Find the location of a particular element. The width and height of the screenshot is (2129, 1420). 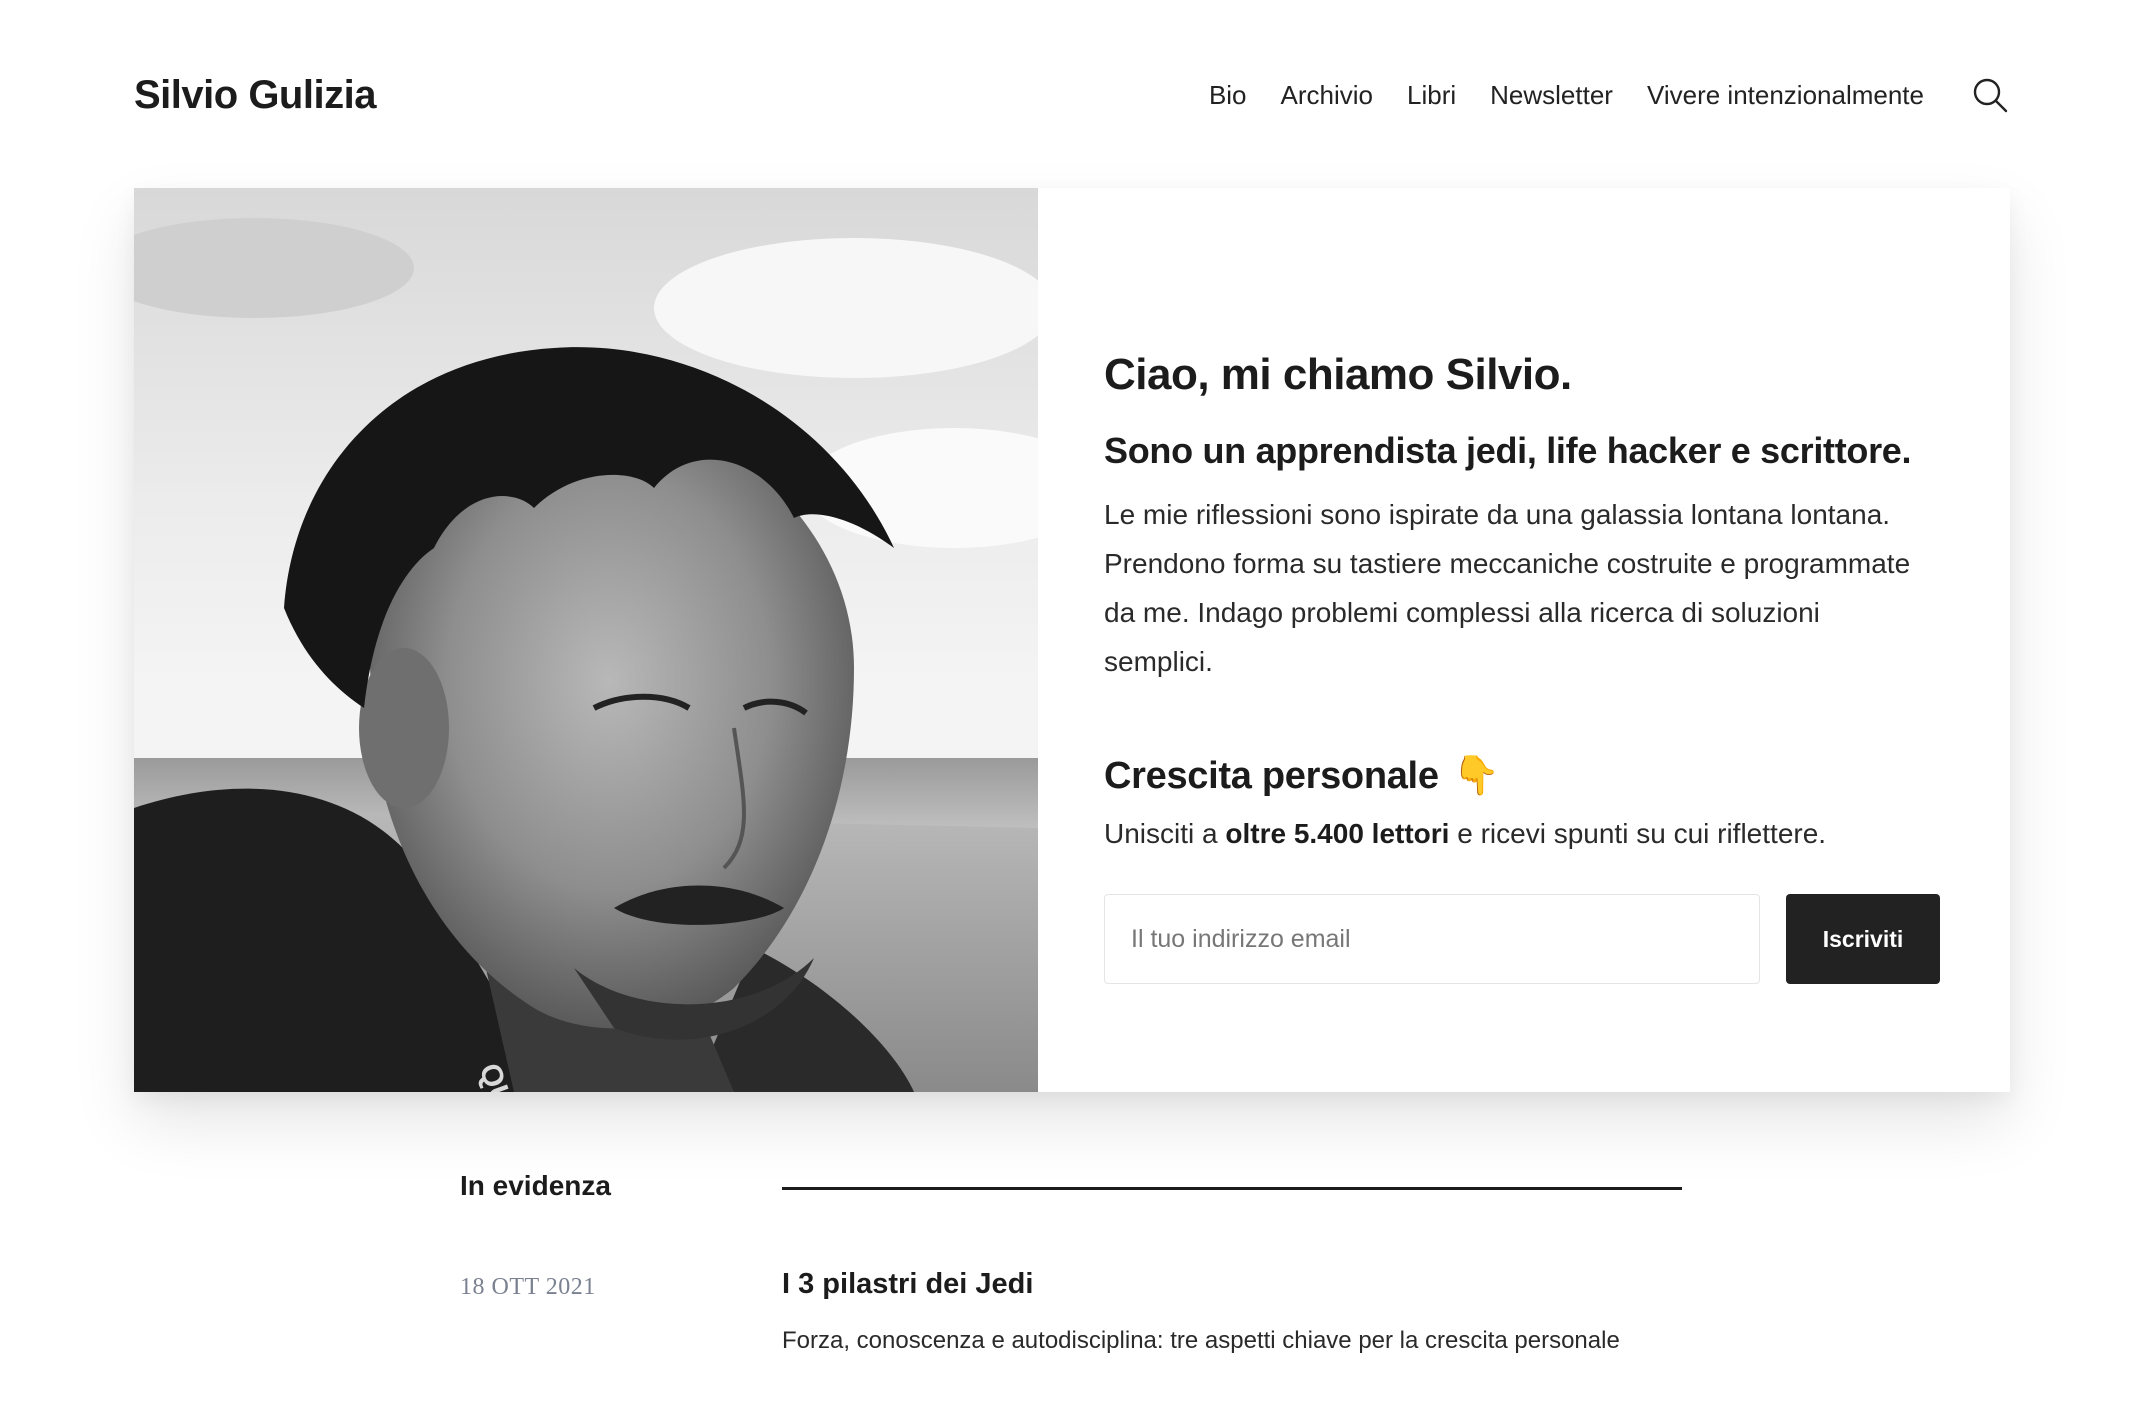

search-button is located at coordinates (1990, 95).